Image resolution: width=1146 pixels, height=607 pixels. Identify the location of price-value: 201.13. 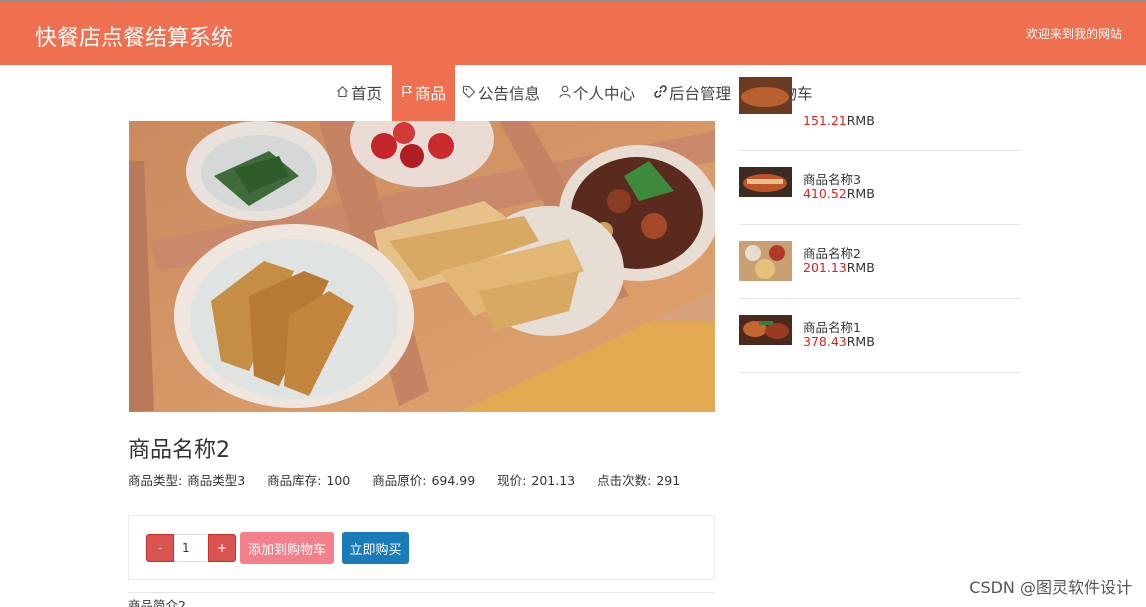
(825, 267).